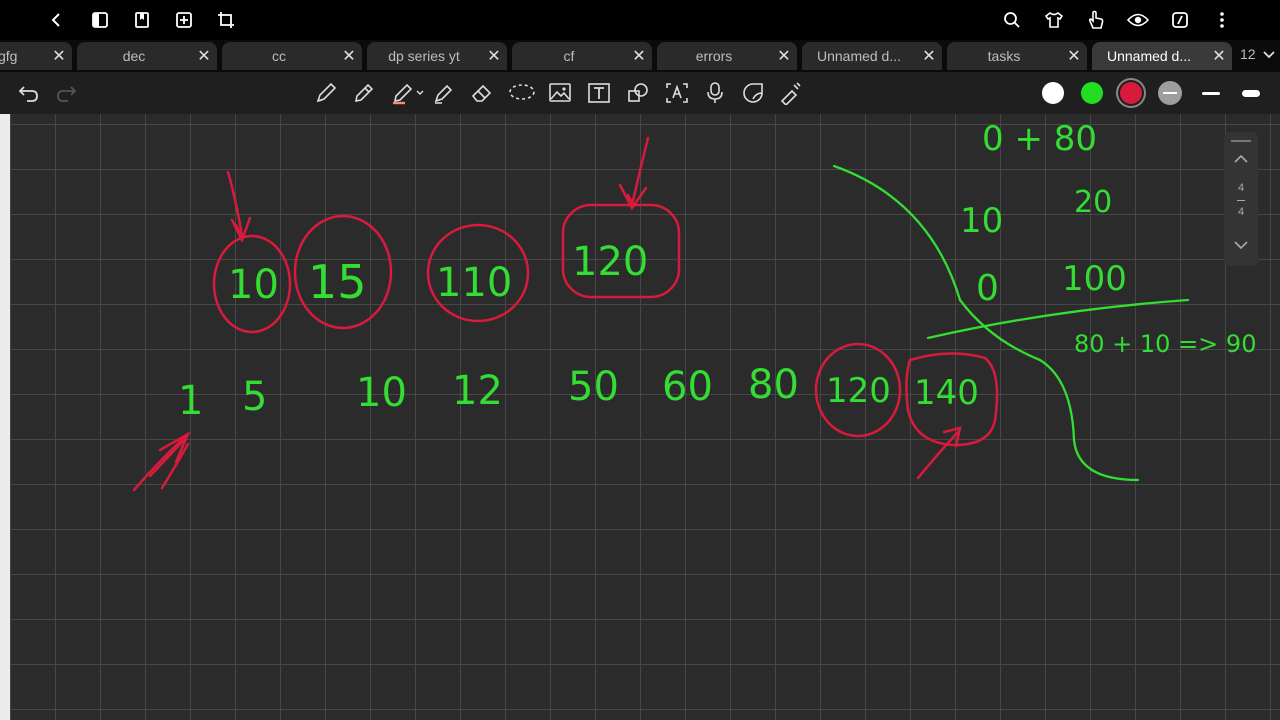  Describe the element at coordinates (1241, 212) in the screenshot. I see `total-page-number: 4` at that location.